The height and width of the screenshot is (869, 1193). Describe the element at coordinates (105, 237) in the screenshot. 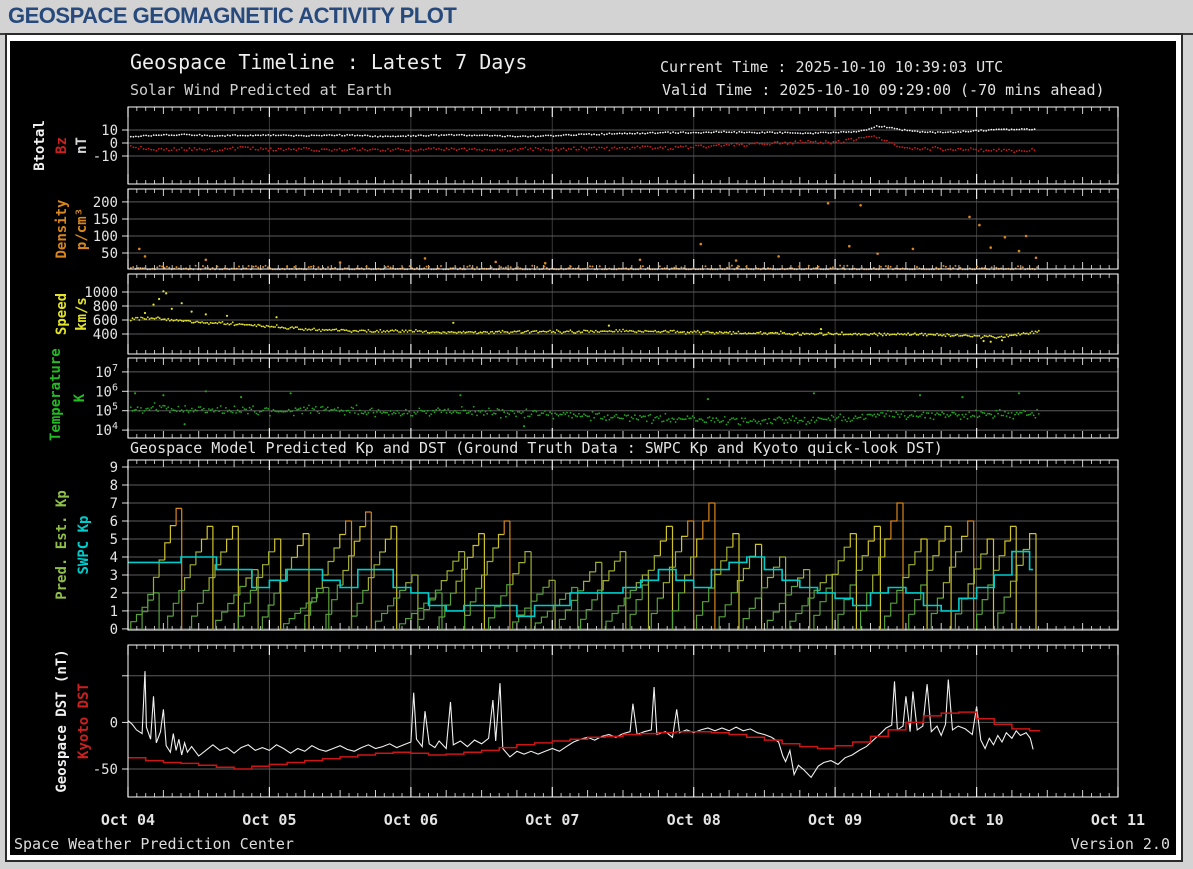

I see `svg-text: 100` at that location.